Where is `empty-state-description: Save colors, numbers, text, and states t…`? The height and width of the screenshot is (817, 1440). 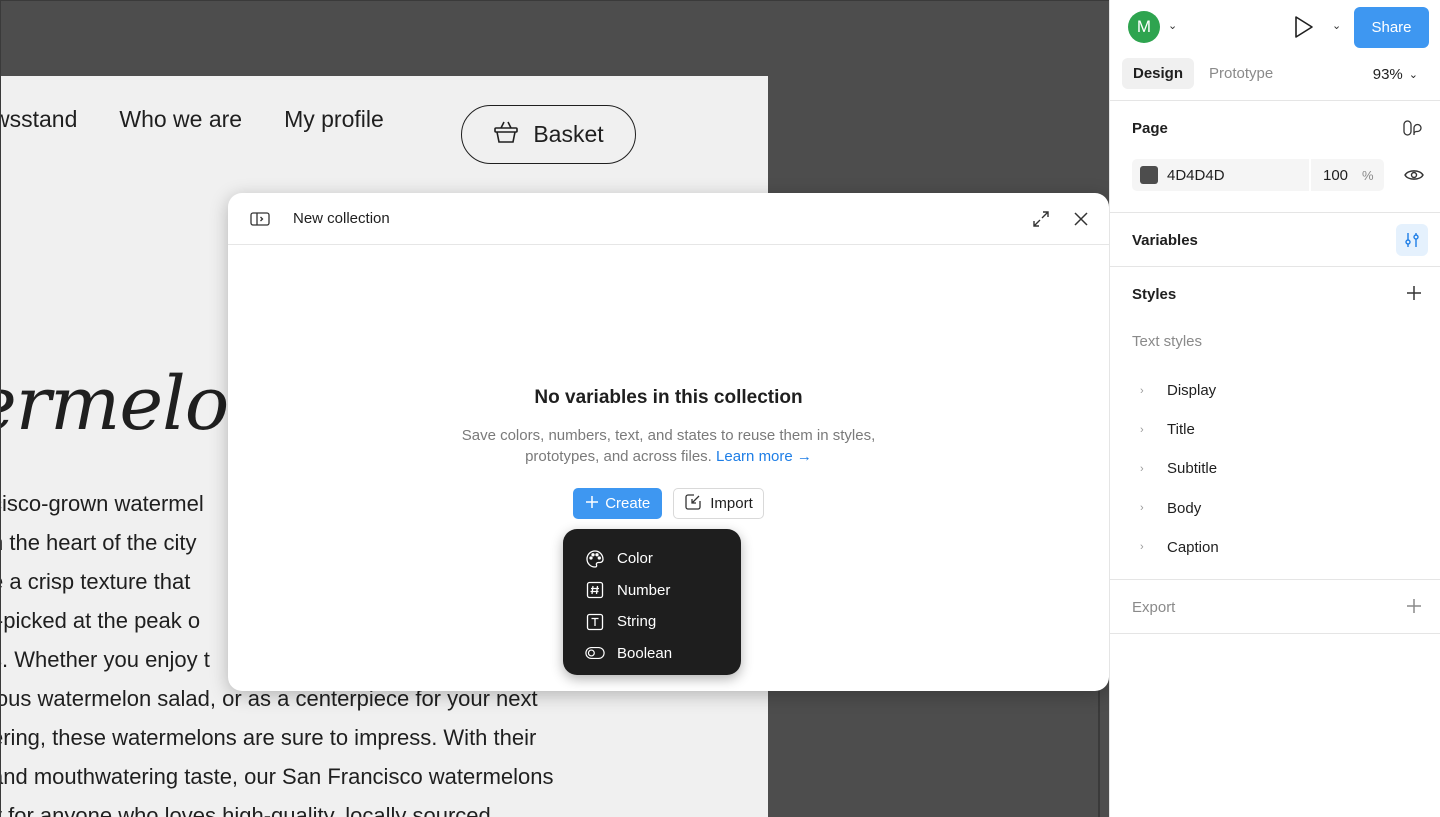 empty-state-description: Save colors, numbers, text, and states t… is located at coordinates (669, 446).